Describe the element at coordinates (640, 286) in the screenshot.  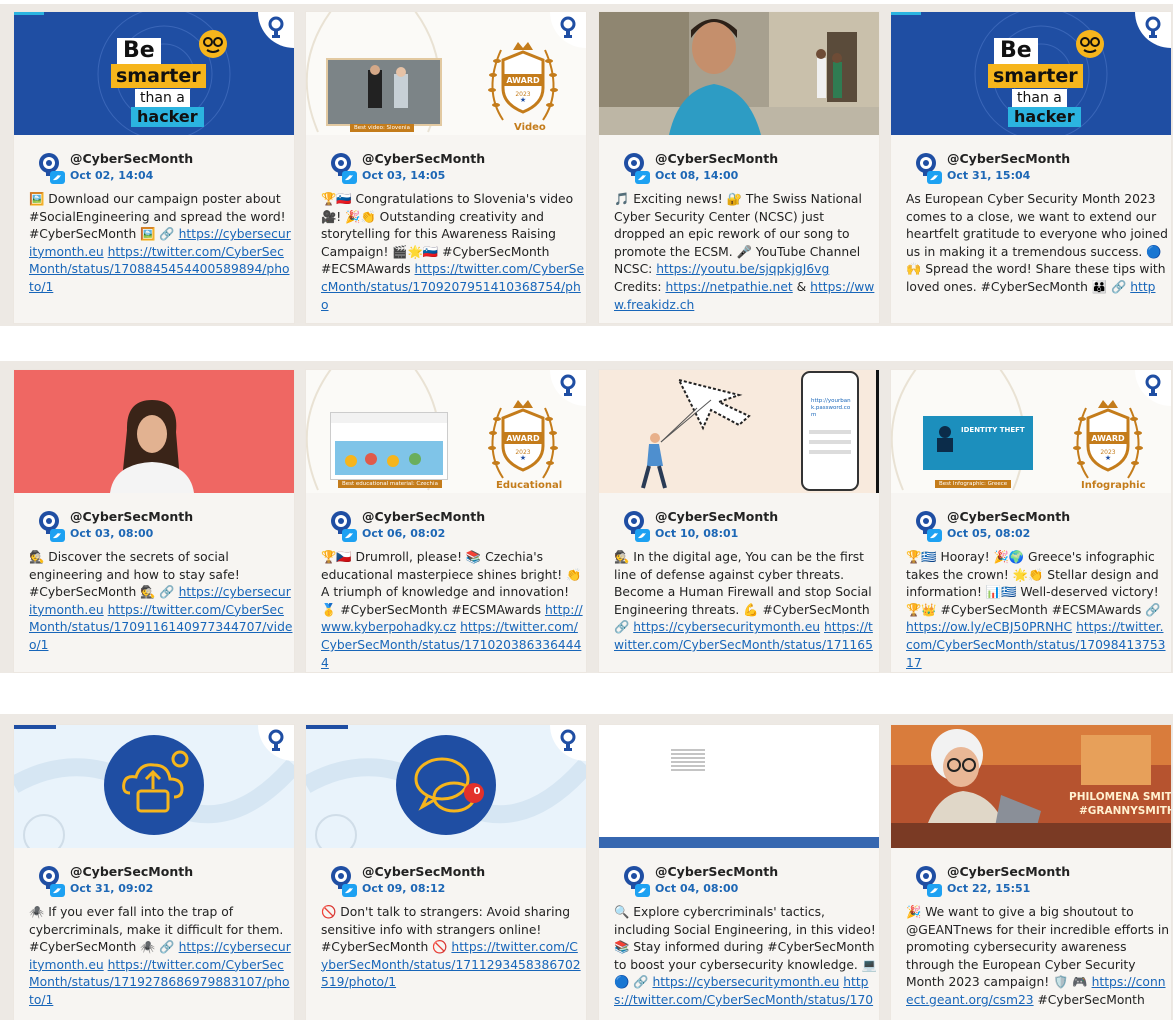
I see `tweet-text-segment: Credits:` at that location.